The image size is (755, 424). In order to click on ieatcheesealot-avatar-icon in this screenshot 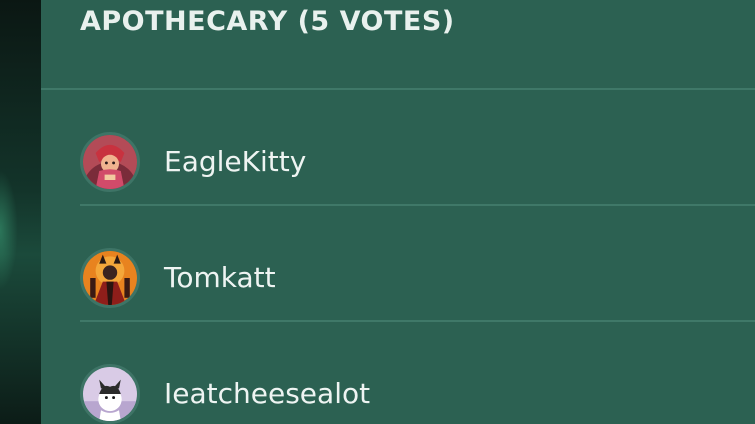, I will do `click(110, 394)`.